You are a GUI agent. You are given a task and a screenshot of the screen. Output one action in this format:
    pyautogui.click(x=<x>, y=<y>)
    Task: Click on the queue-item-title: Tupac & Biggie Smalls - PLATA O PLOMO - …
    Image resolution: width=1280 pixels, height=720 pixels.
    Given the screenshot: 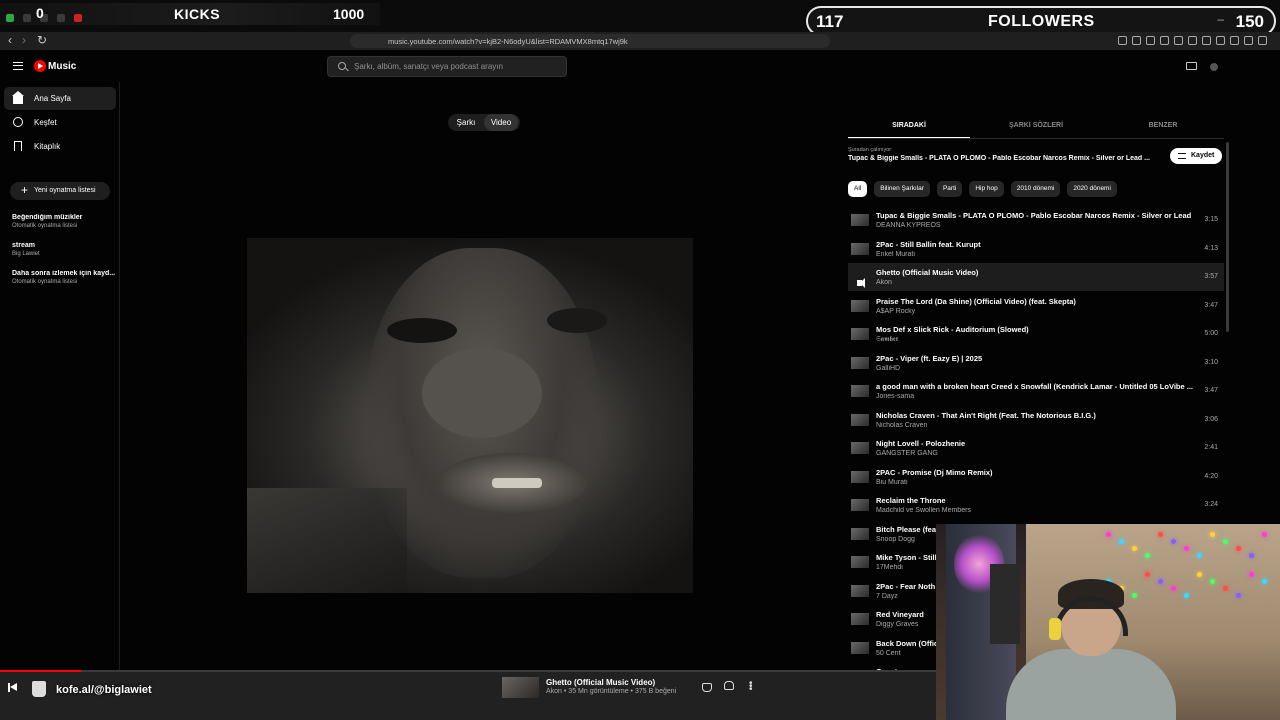 What is the action you would take?
    pyautogui.click(x=1034, y=215)
    